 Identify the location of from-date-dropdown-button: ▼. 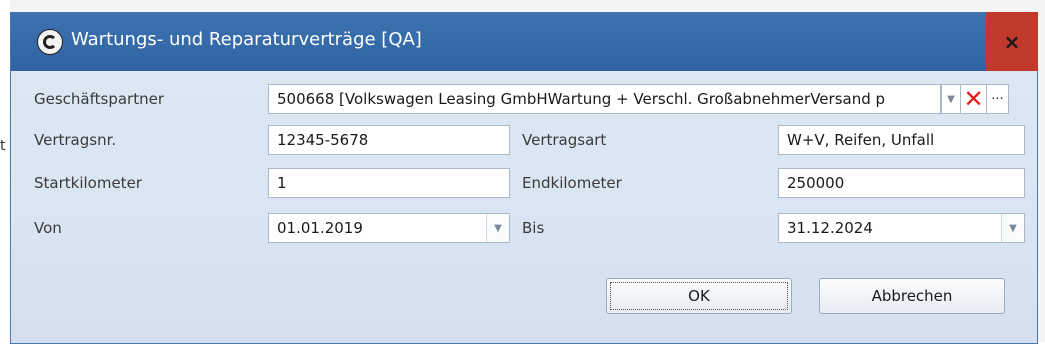
(497, 228).